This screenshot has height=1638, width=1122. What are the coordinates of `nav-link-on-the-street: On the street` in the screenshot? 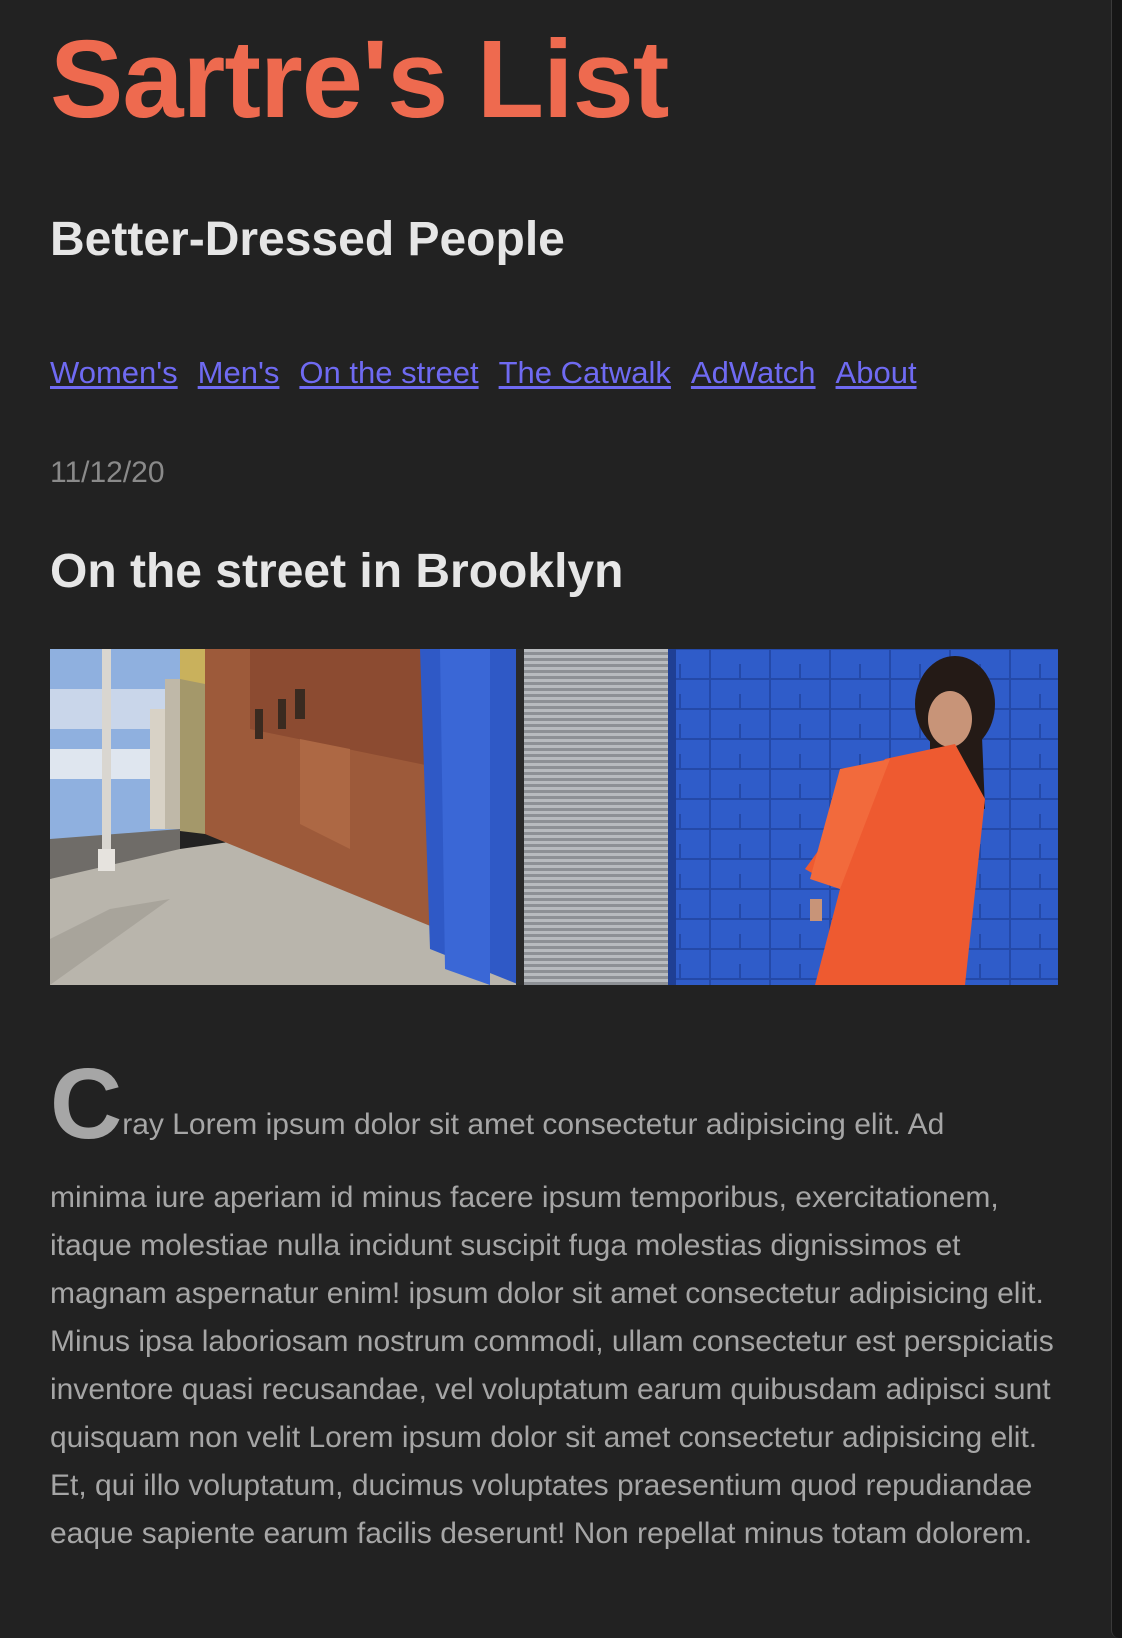 It's located at (388, 373).